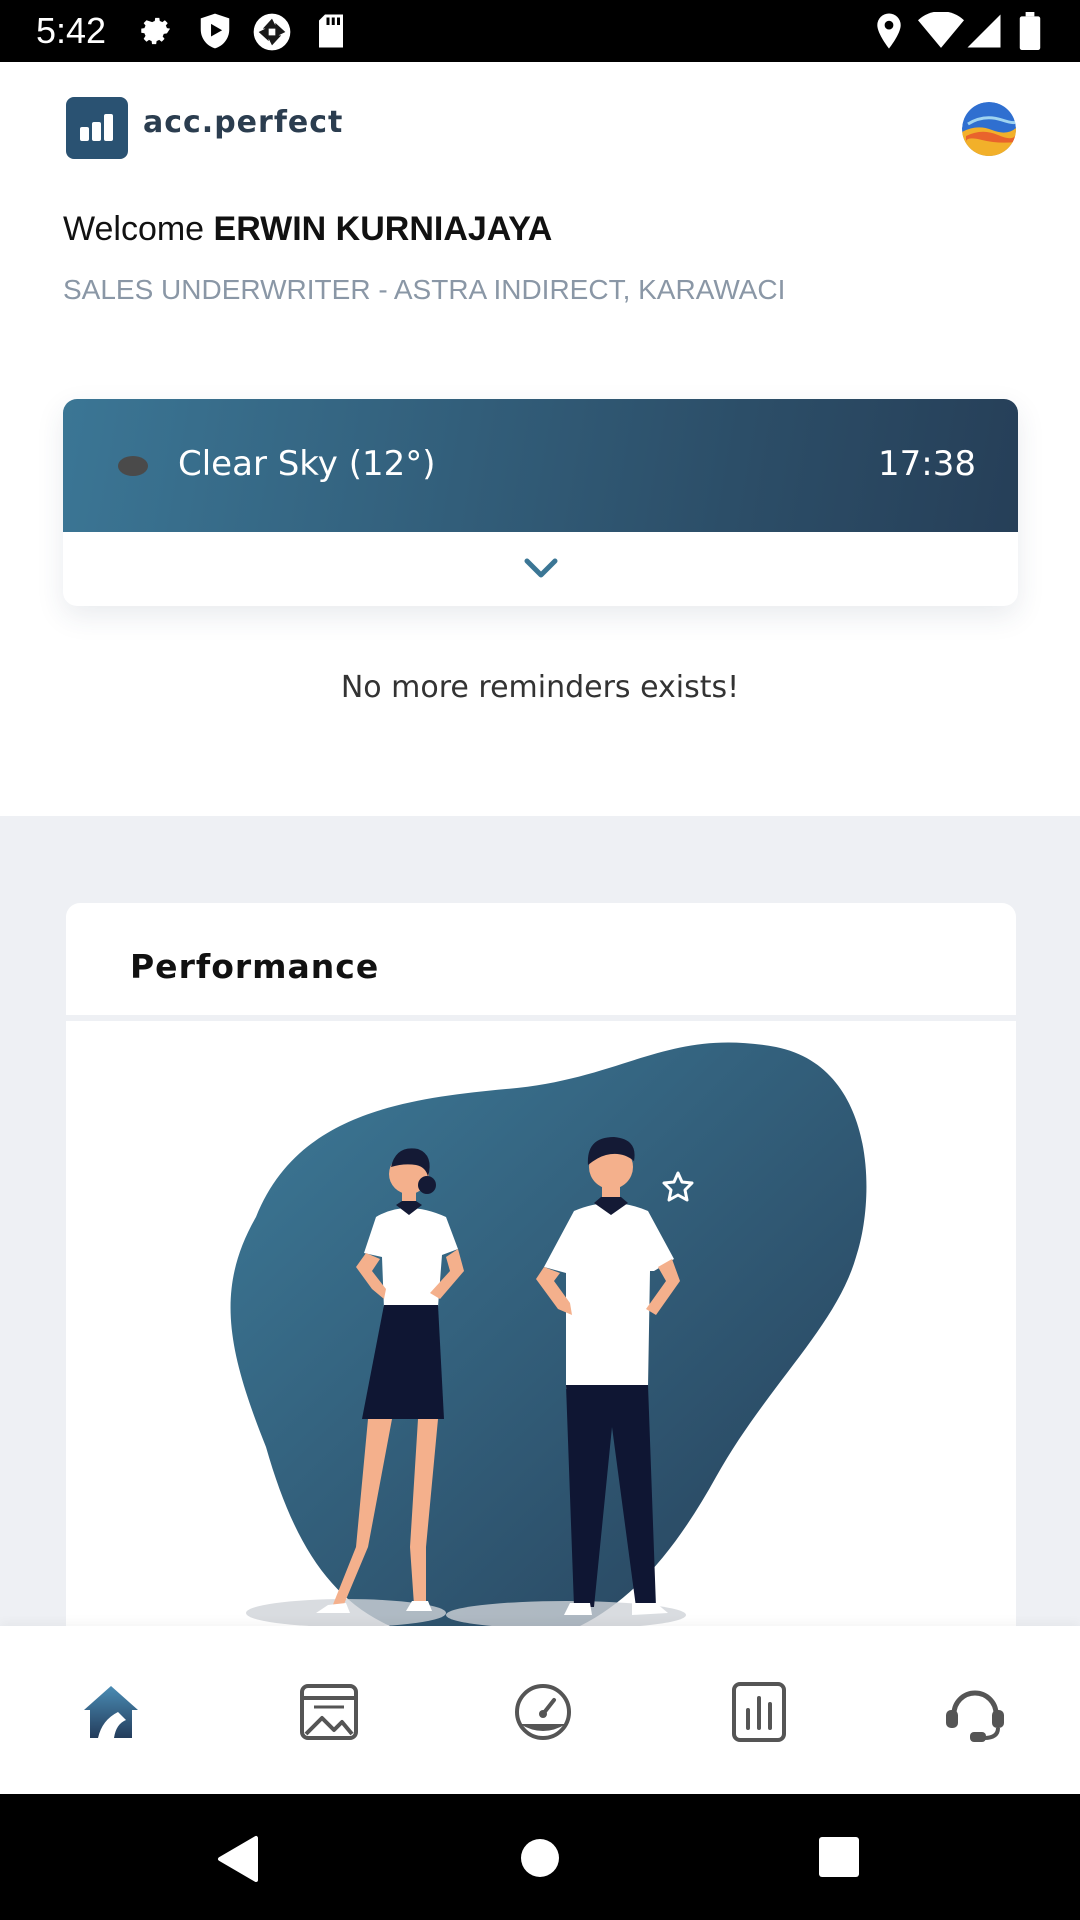  What do you see at coordinates (243, 122) in the screenshot?
I see `app-name: acc.perfect` at bounding box center [243, 122].